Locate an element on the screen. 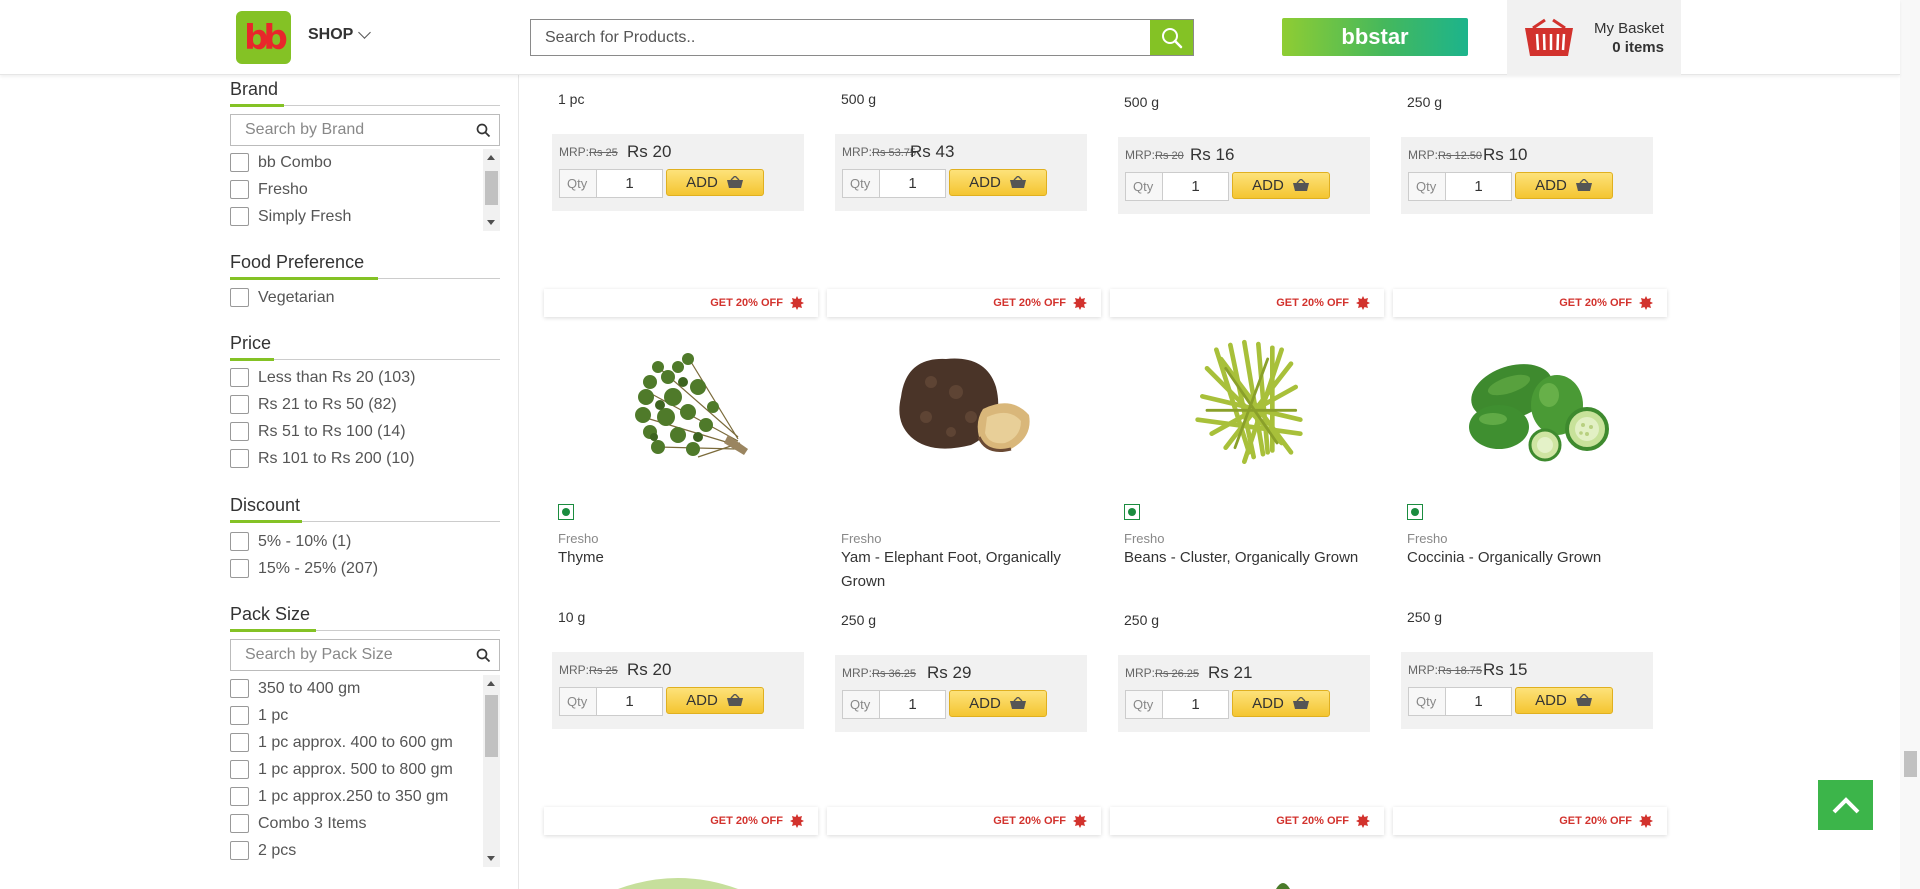  bbstar-banner: bbstar is located at coordinates (1375, 37).